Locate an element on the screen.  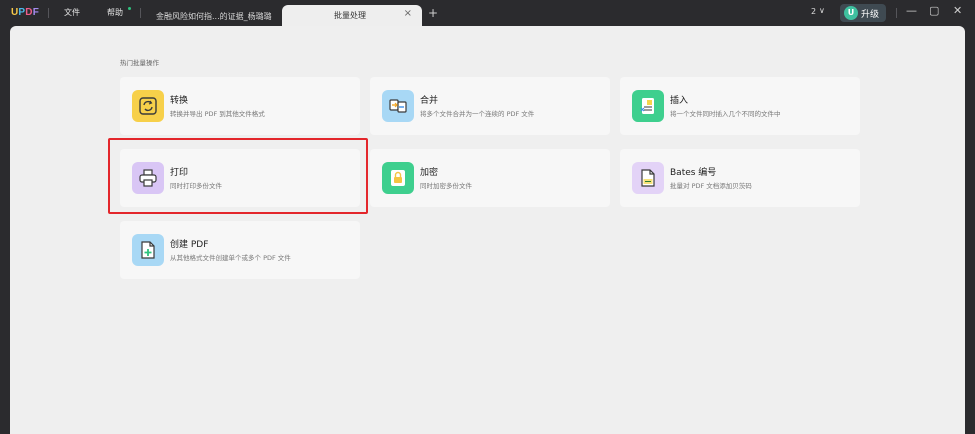
upgrade-label: 升级 is located at coordinates (870, 15).